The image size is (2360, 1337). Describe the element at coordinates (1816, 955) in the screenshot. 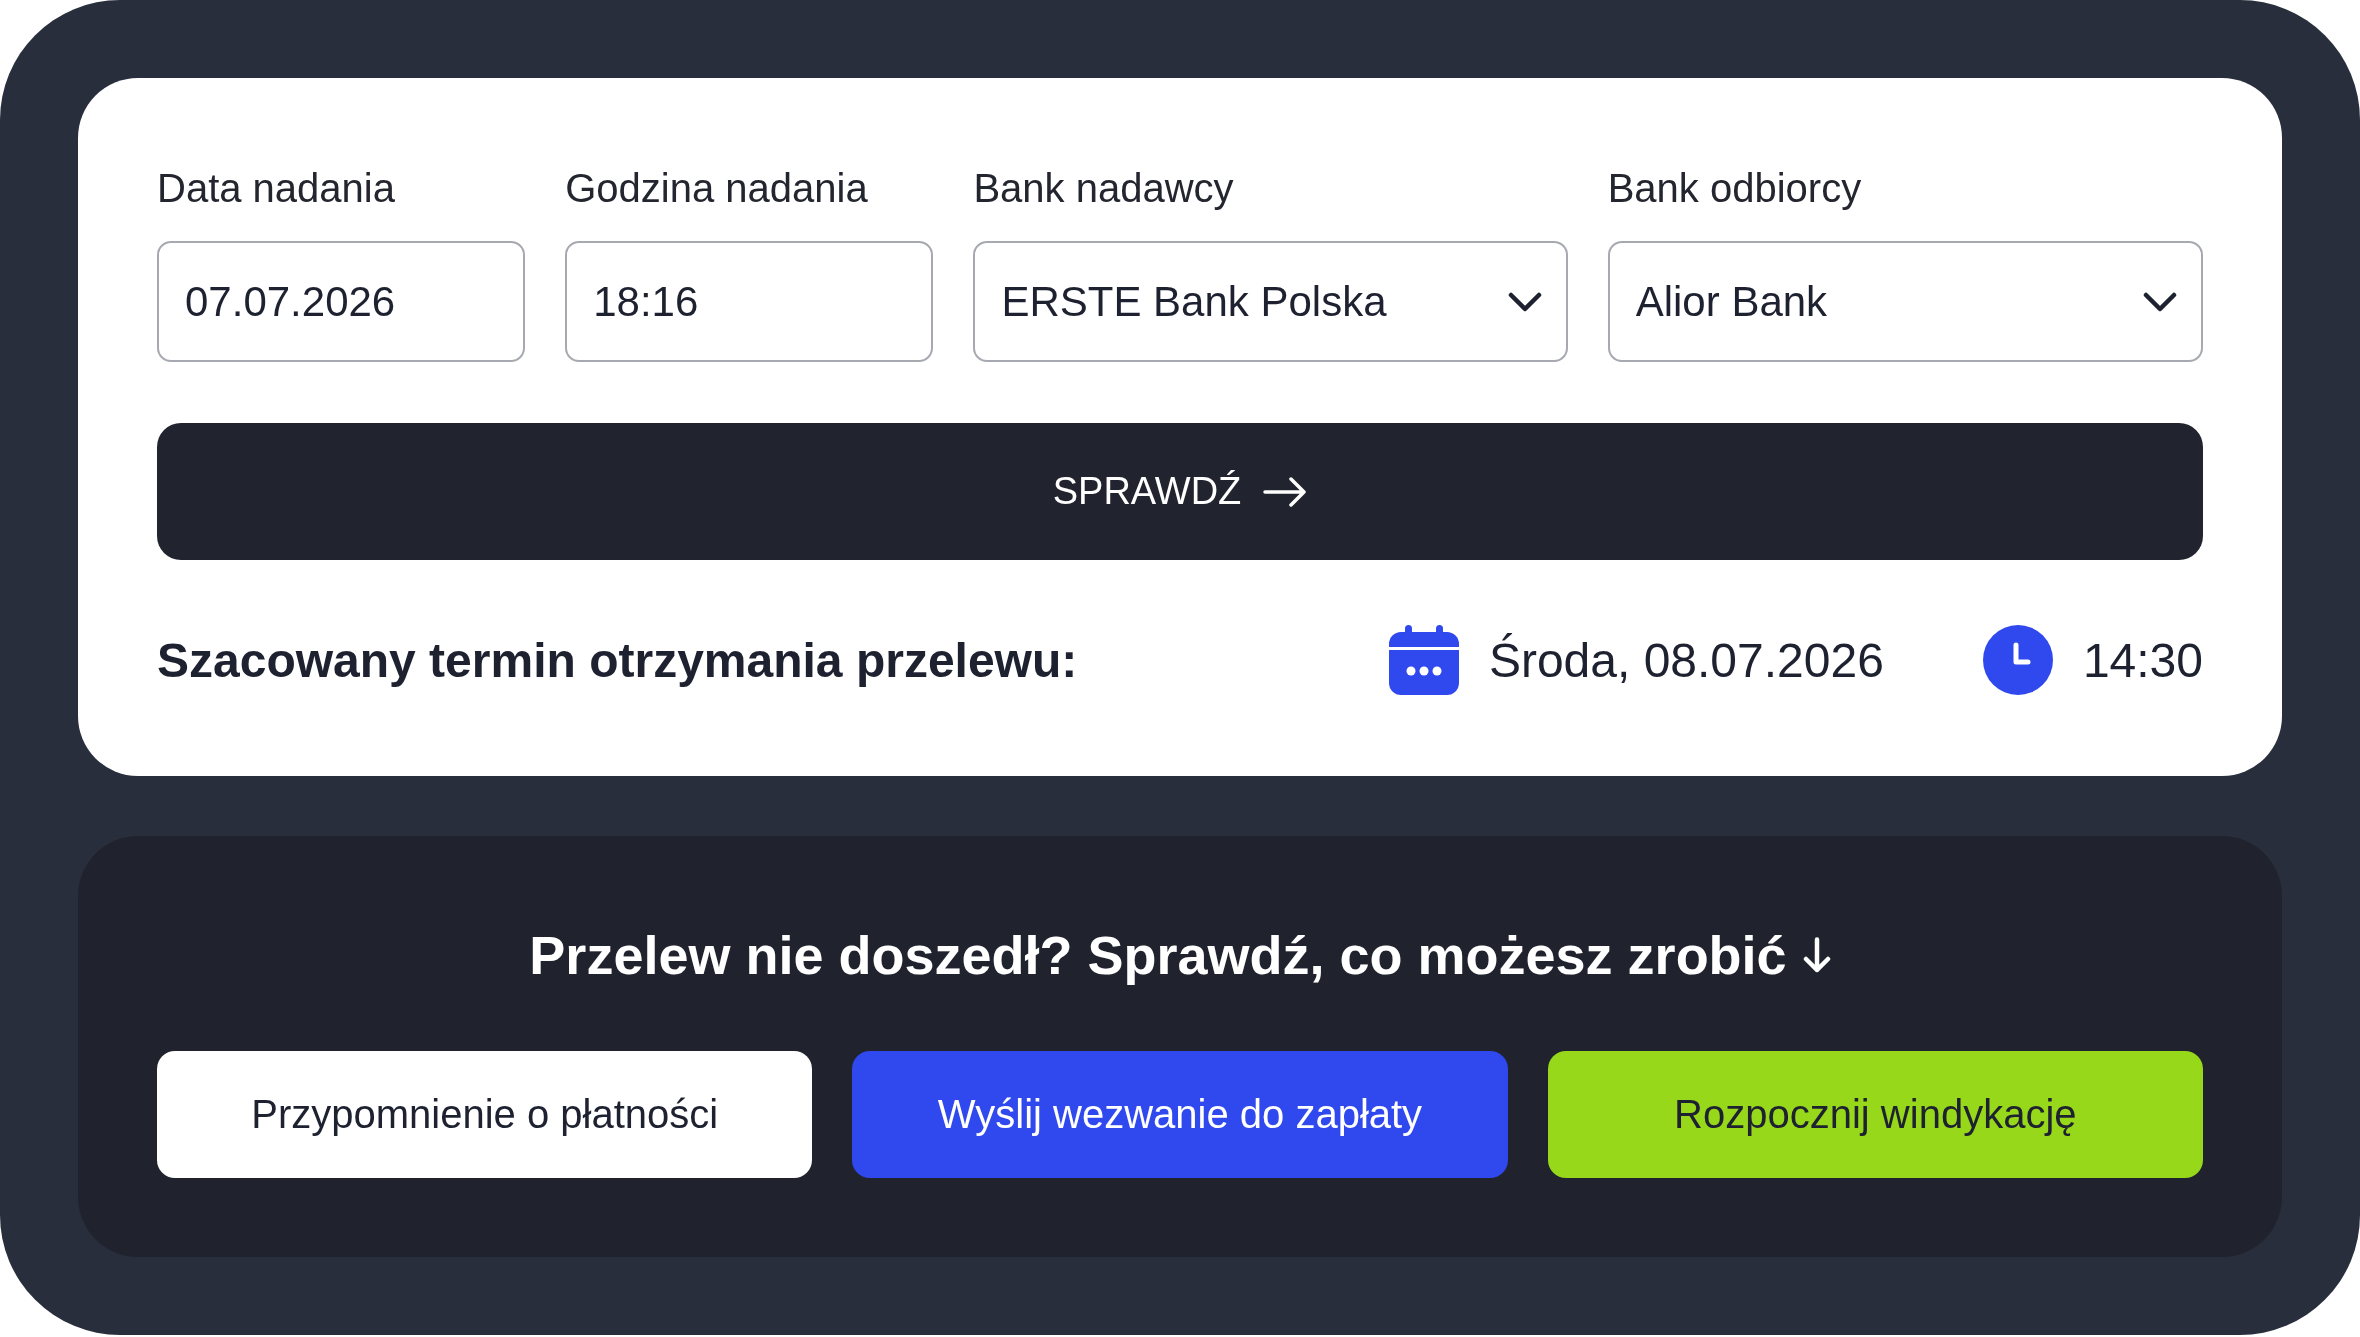

I see `arrow-down-icon` at that location.